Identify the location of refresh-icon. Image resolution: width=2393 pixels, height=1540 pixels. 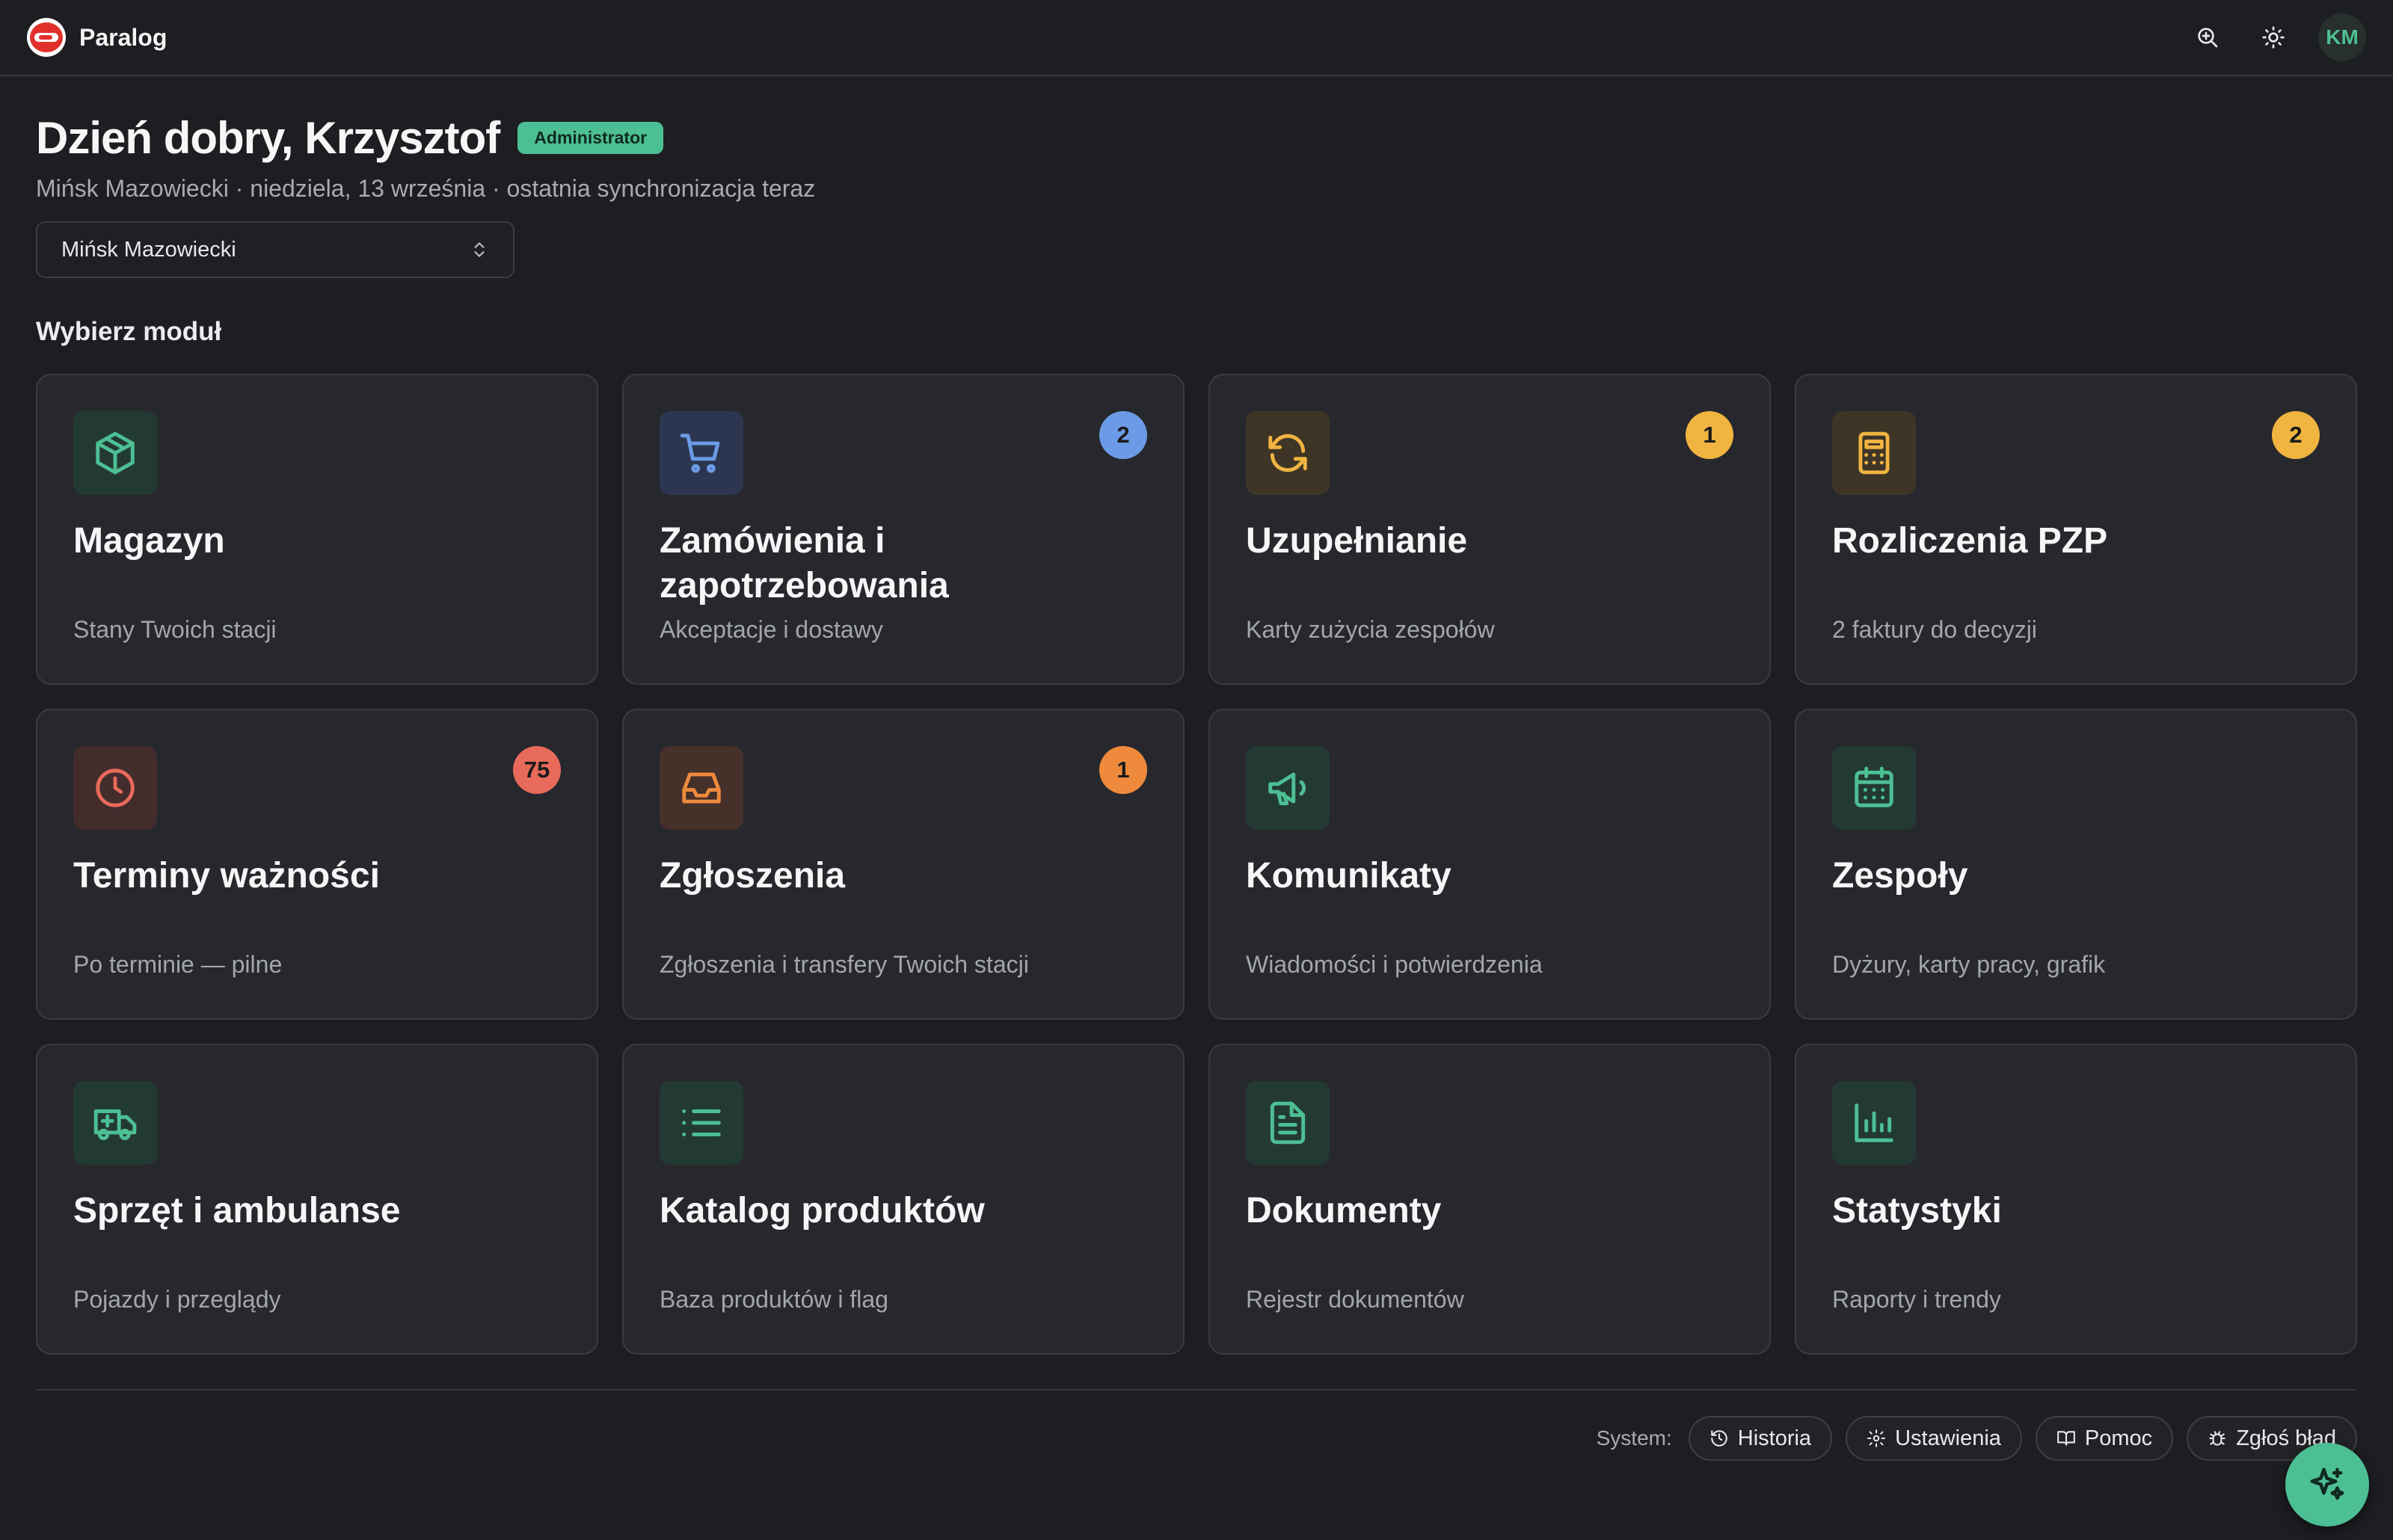
(1287, 453).